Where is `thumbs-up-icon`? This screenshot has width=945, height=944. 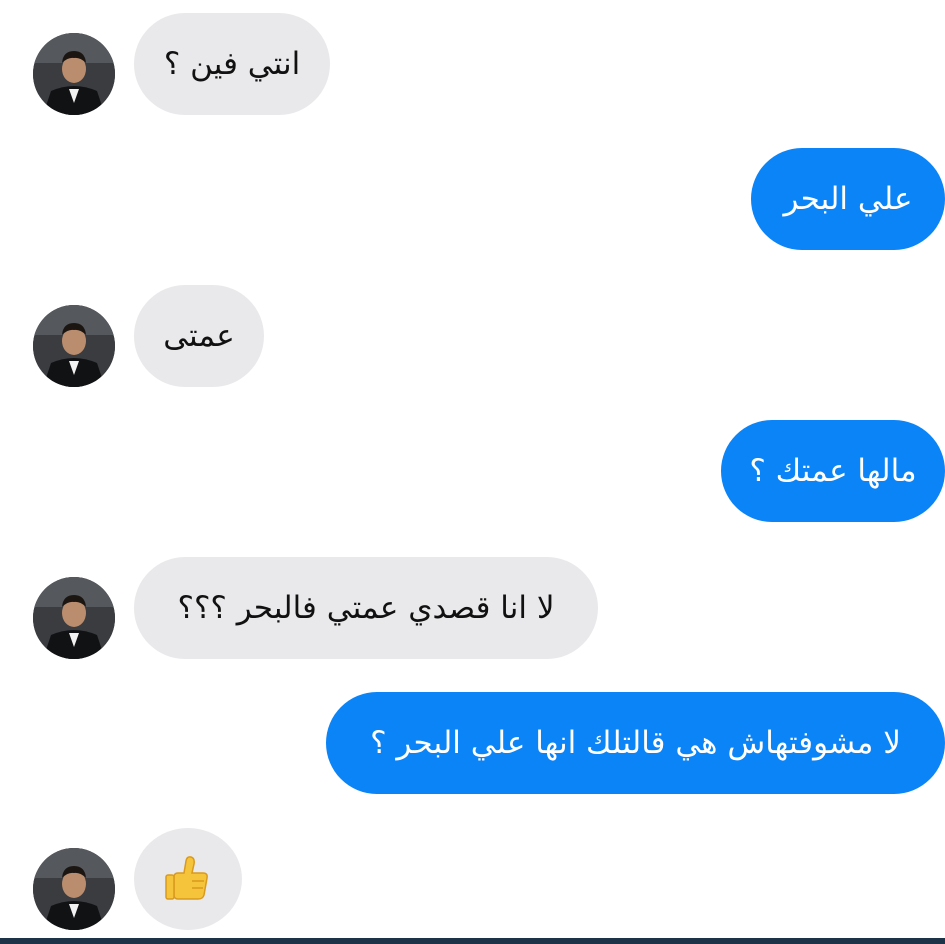
thumbs-up-icon is located at coordinates (186, 878).